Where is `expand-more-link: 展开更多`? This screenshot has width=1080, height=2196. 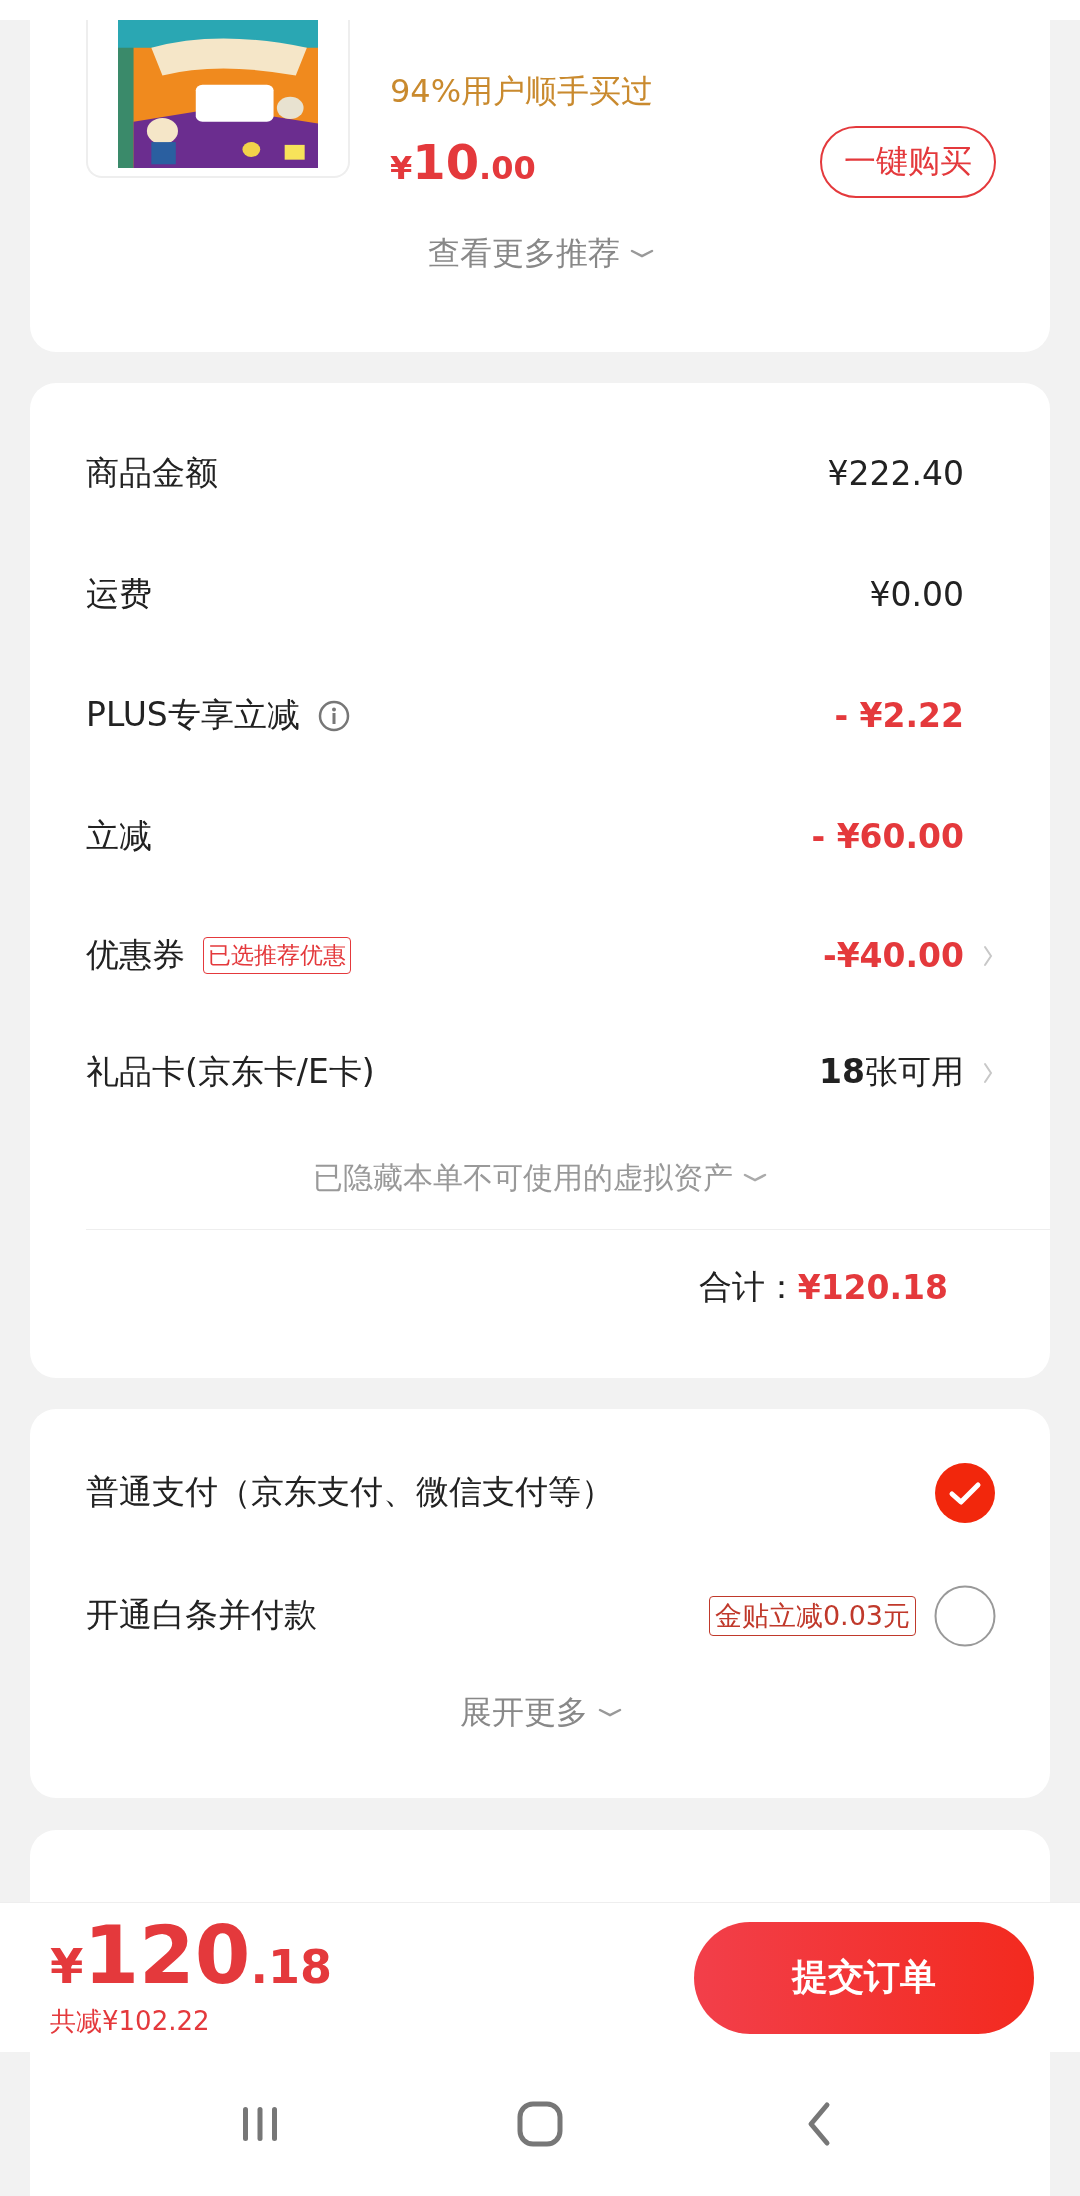
expand-more-link: 展开更多 is located at coordinates (541, 1713).